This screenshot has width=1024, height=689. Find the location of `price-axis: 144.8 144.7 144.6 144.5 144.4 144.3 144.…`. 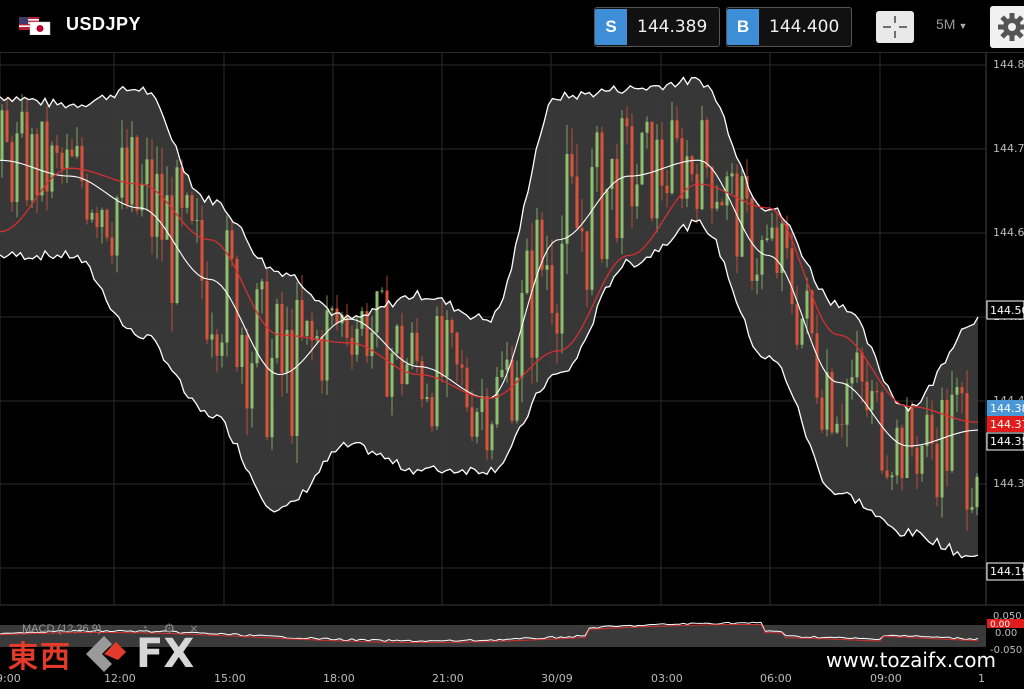

price-axis: 144.8 144.7 144.6 144.5 144.4 144.3 144.… is located at coordinates (1004, 329).